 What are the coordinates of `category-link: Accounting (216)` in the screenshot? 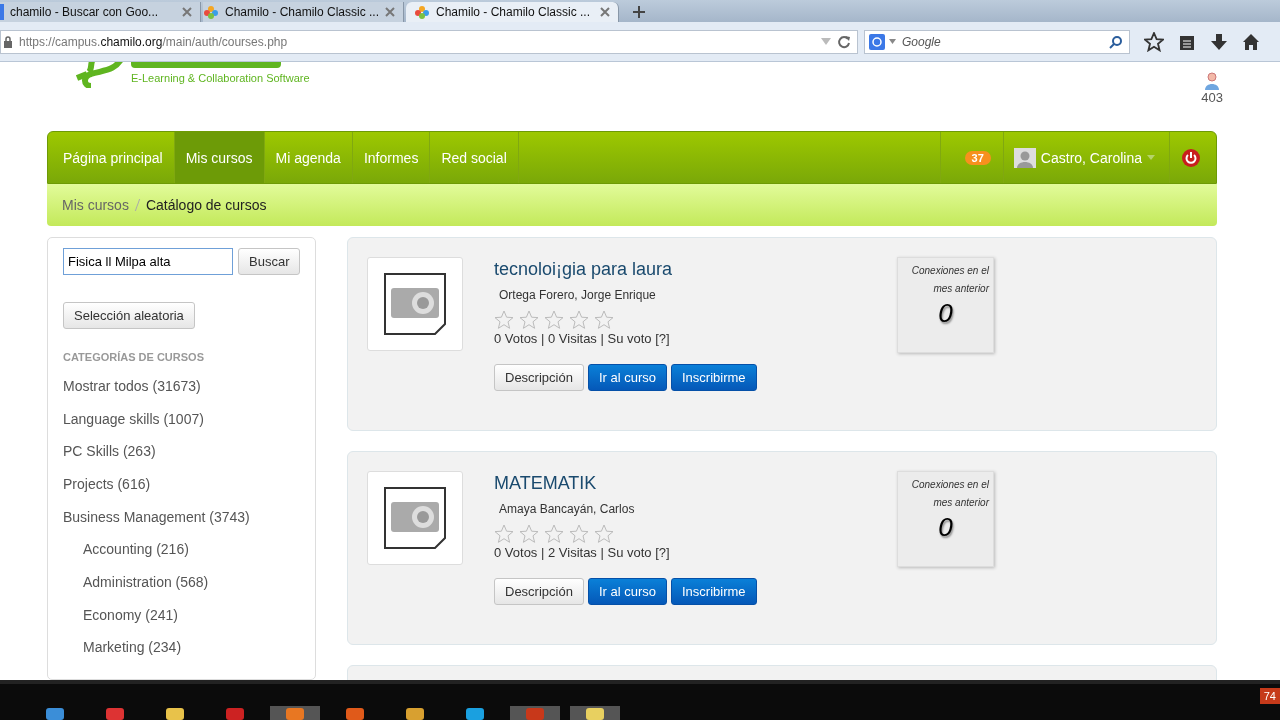 It's located at (126, 555).